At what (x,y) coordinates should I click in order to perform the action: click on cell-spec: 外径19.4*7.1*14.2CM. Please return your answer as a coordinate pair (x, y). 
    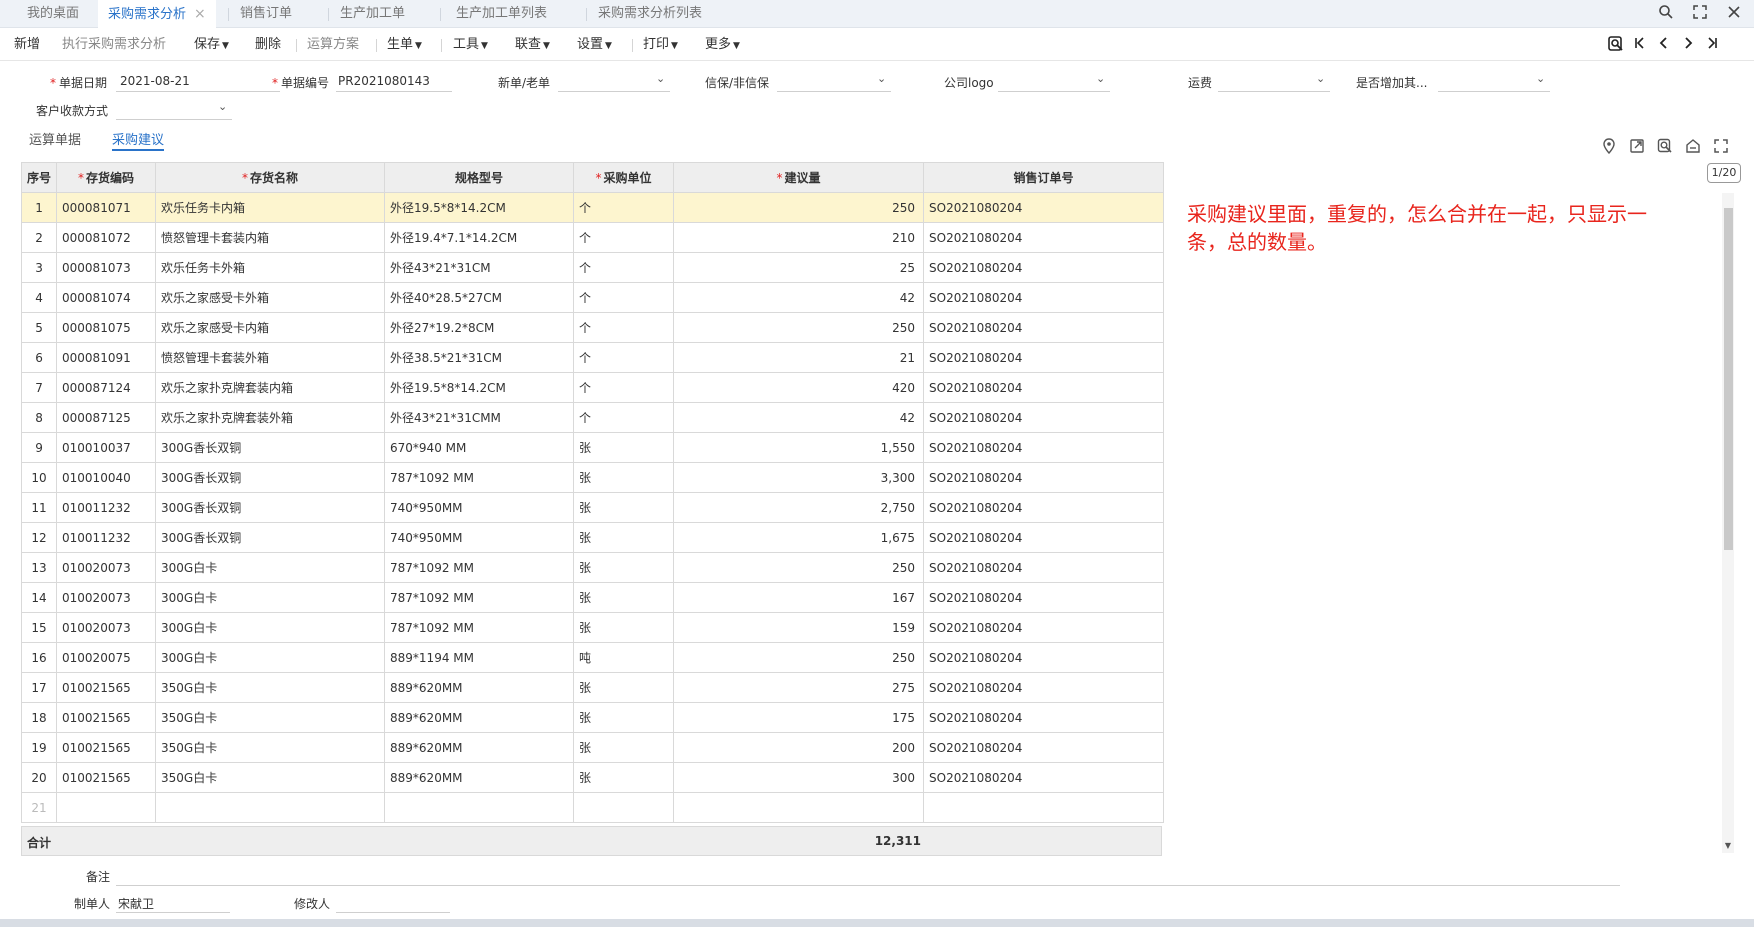
    Looking at the image, I should click on (479, 237).